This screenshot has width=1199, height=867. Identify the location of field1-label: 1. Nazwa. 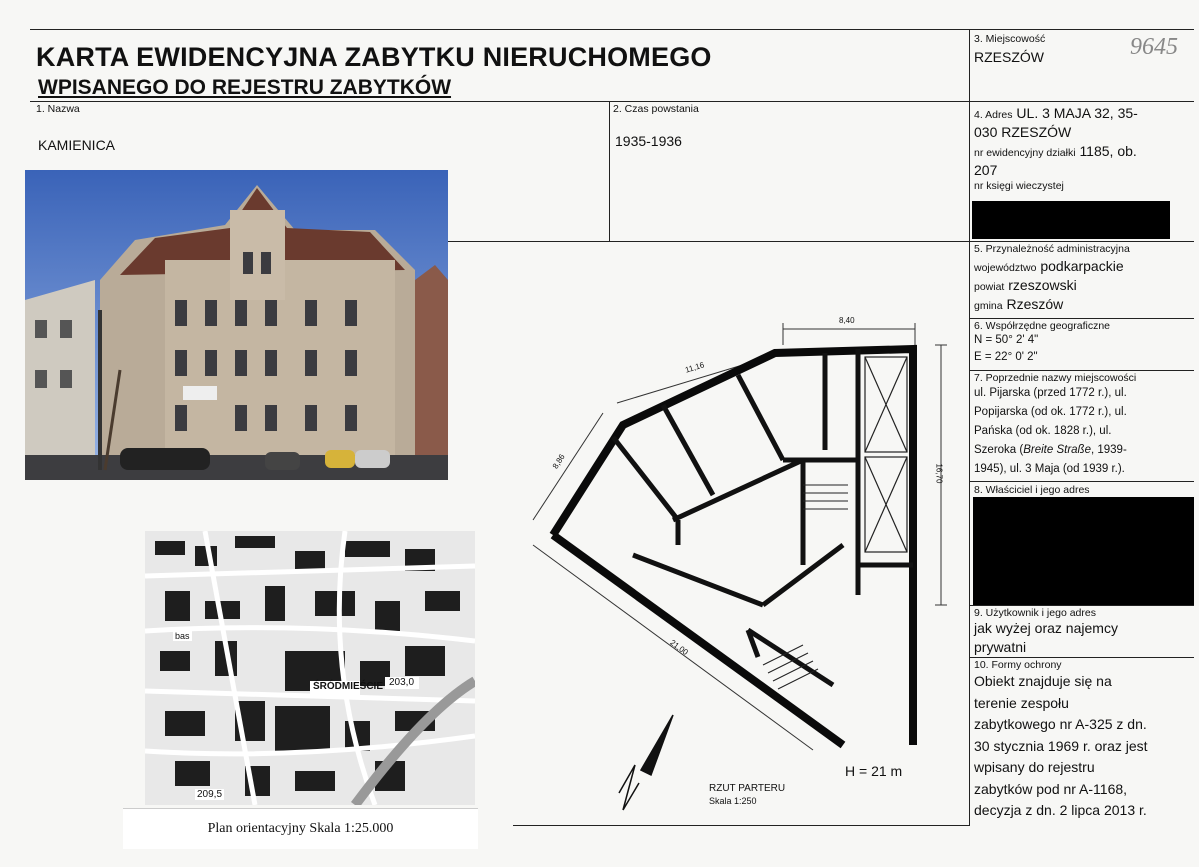
(58, 109).